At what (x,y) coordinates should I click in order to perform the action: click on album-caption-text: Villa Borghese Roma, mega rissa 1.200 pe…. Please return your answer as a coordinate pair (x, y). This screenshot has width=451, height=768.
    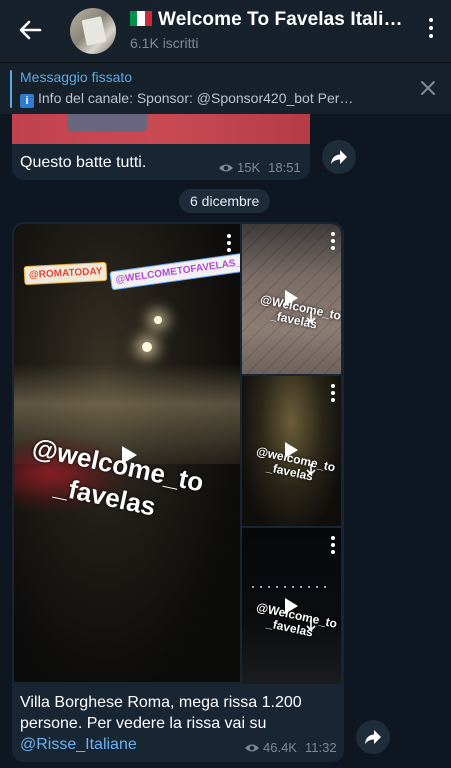
    Looking at the image, I should click on (161, 713).